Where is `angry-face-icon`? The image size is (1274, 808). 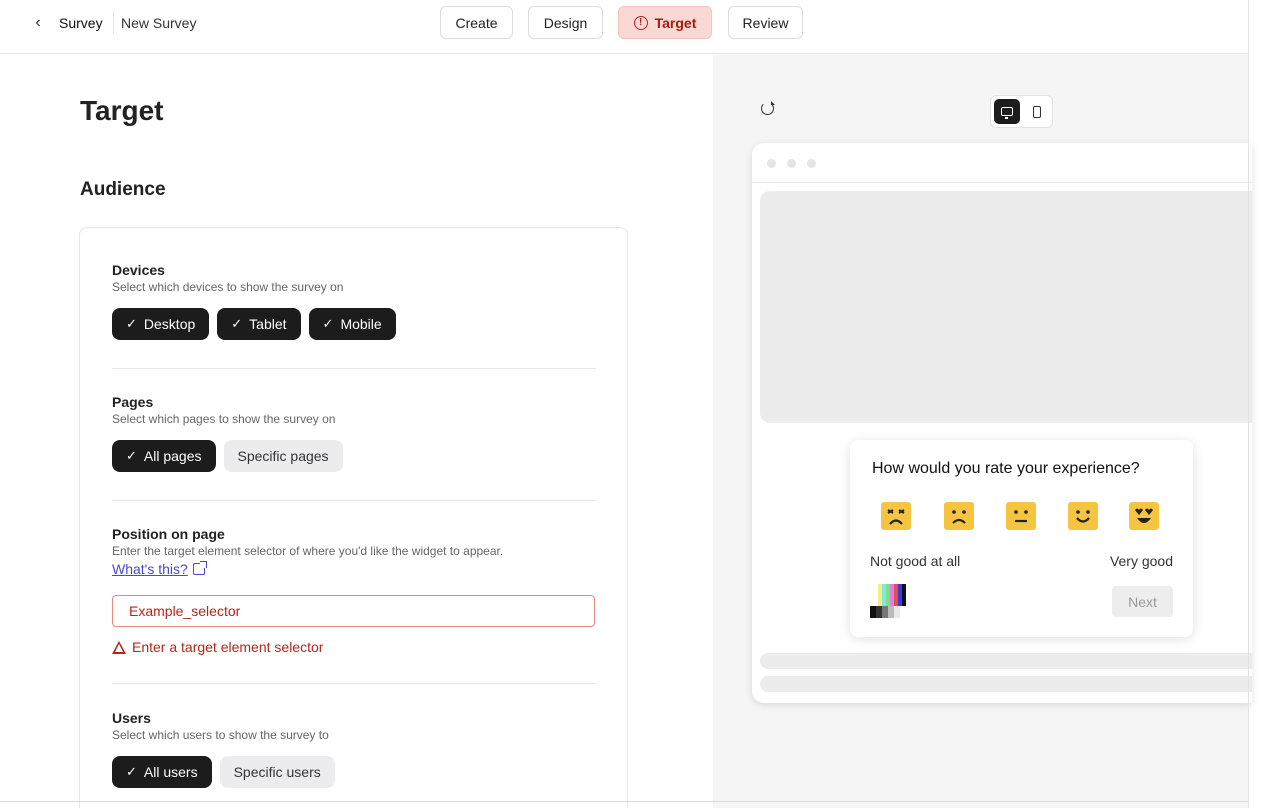
angry-face-icon is located at coordinates (896, 516).